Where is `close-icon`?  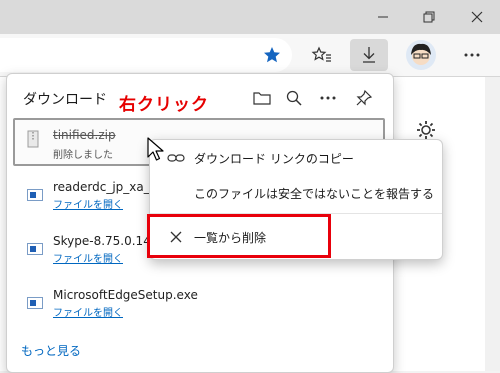
close-icon is located at coordinates (477, 17).